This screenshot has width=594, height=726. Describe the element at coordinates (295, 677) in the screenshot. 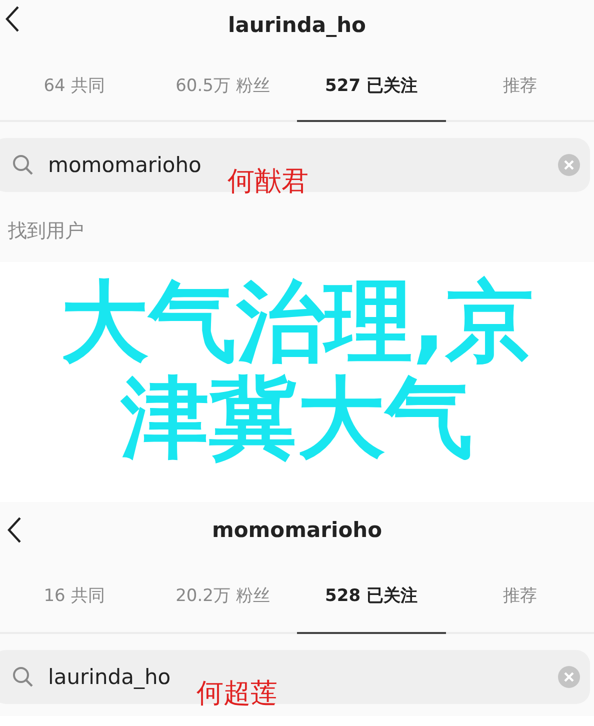

I see `search-field: laurinda_ho 何超莲` at that location.